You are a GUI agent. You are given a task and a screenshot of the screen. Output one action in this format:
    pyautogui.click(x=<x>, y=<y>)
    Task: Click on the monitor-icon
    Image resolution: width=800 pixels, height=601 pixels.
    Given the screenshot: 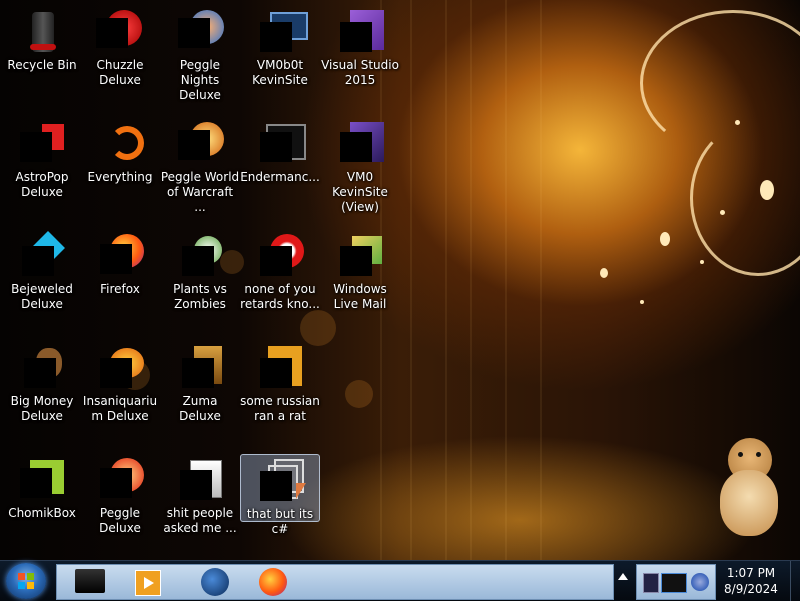 What is the action you would take?
    pyautogui.click(x=674, y=583)
    